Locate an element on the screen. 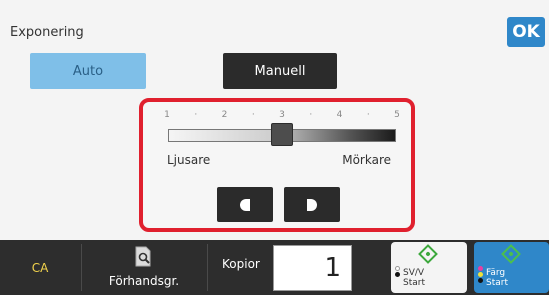 The width and height of the screenshot is (549, 295). color-dots-icon is located at coordinates (482, 274).